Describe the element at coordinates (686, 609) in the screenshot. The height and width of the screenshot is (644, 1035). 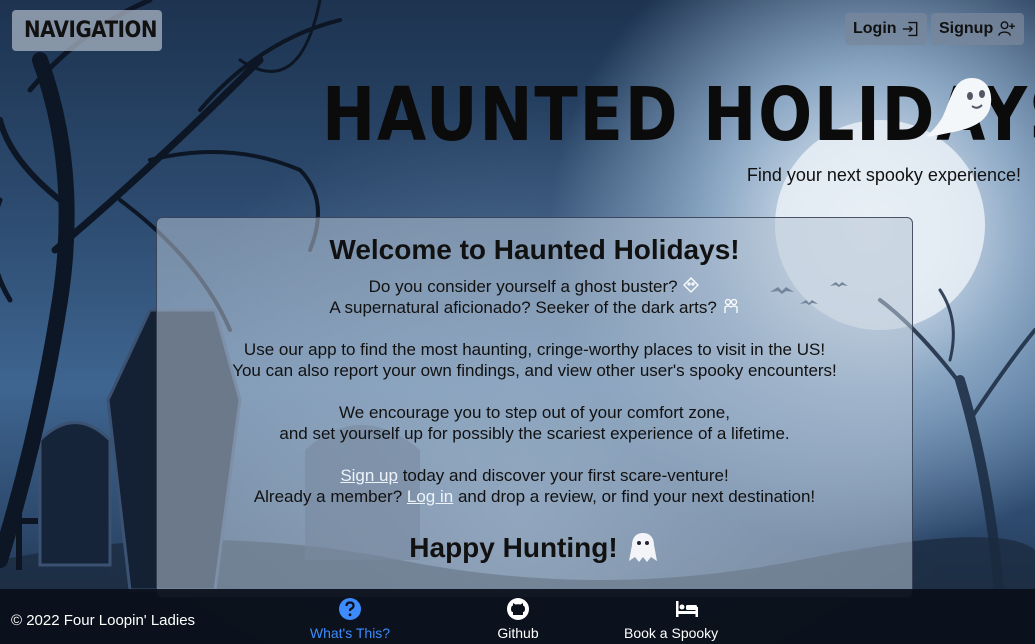
I see `bed-icon` at that location.